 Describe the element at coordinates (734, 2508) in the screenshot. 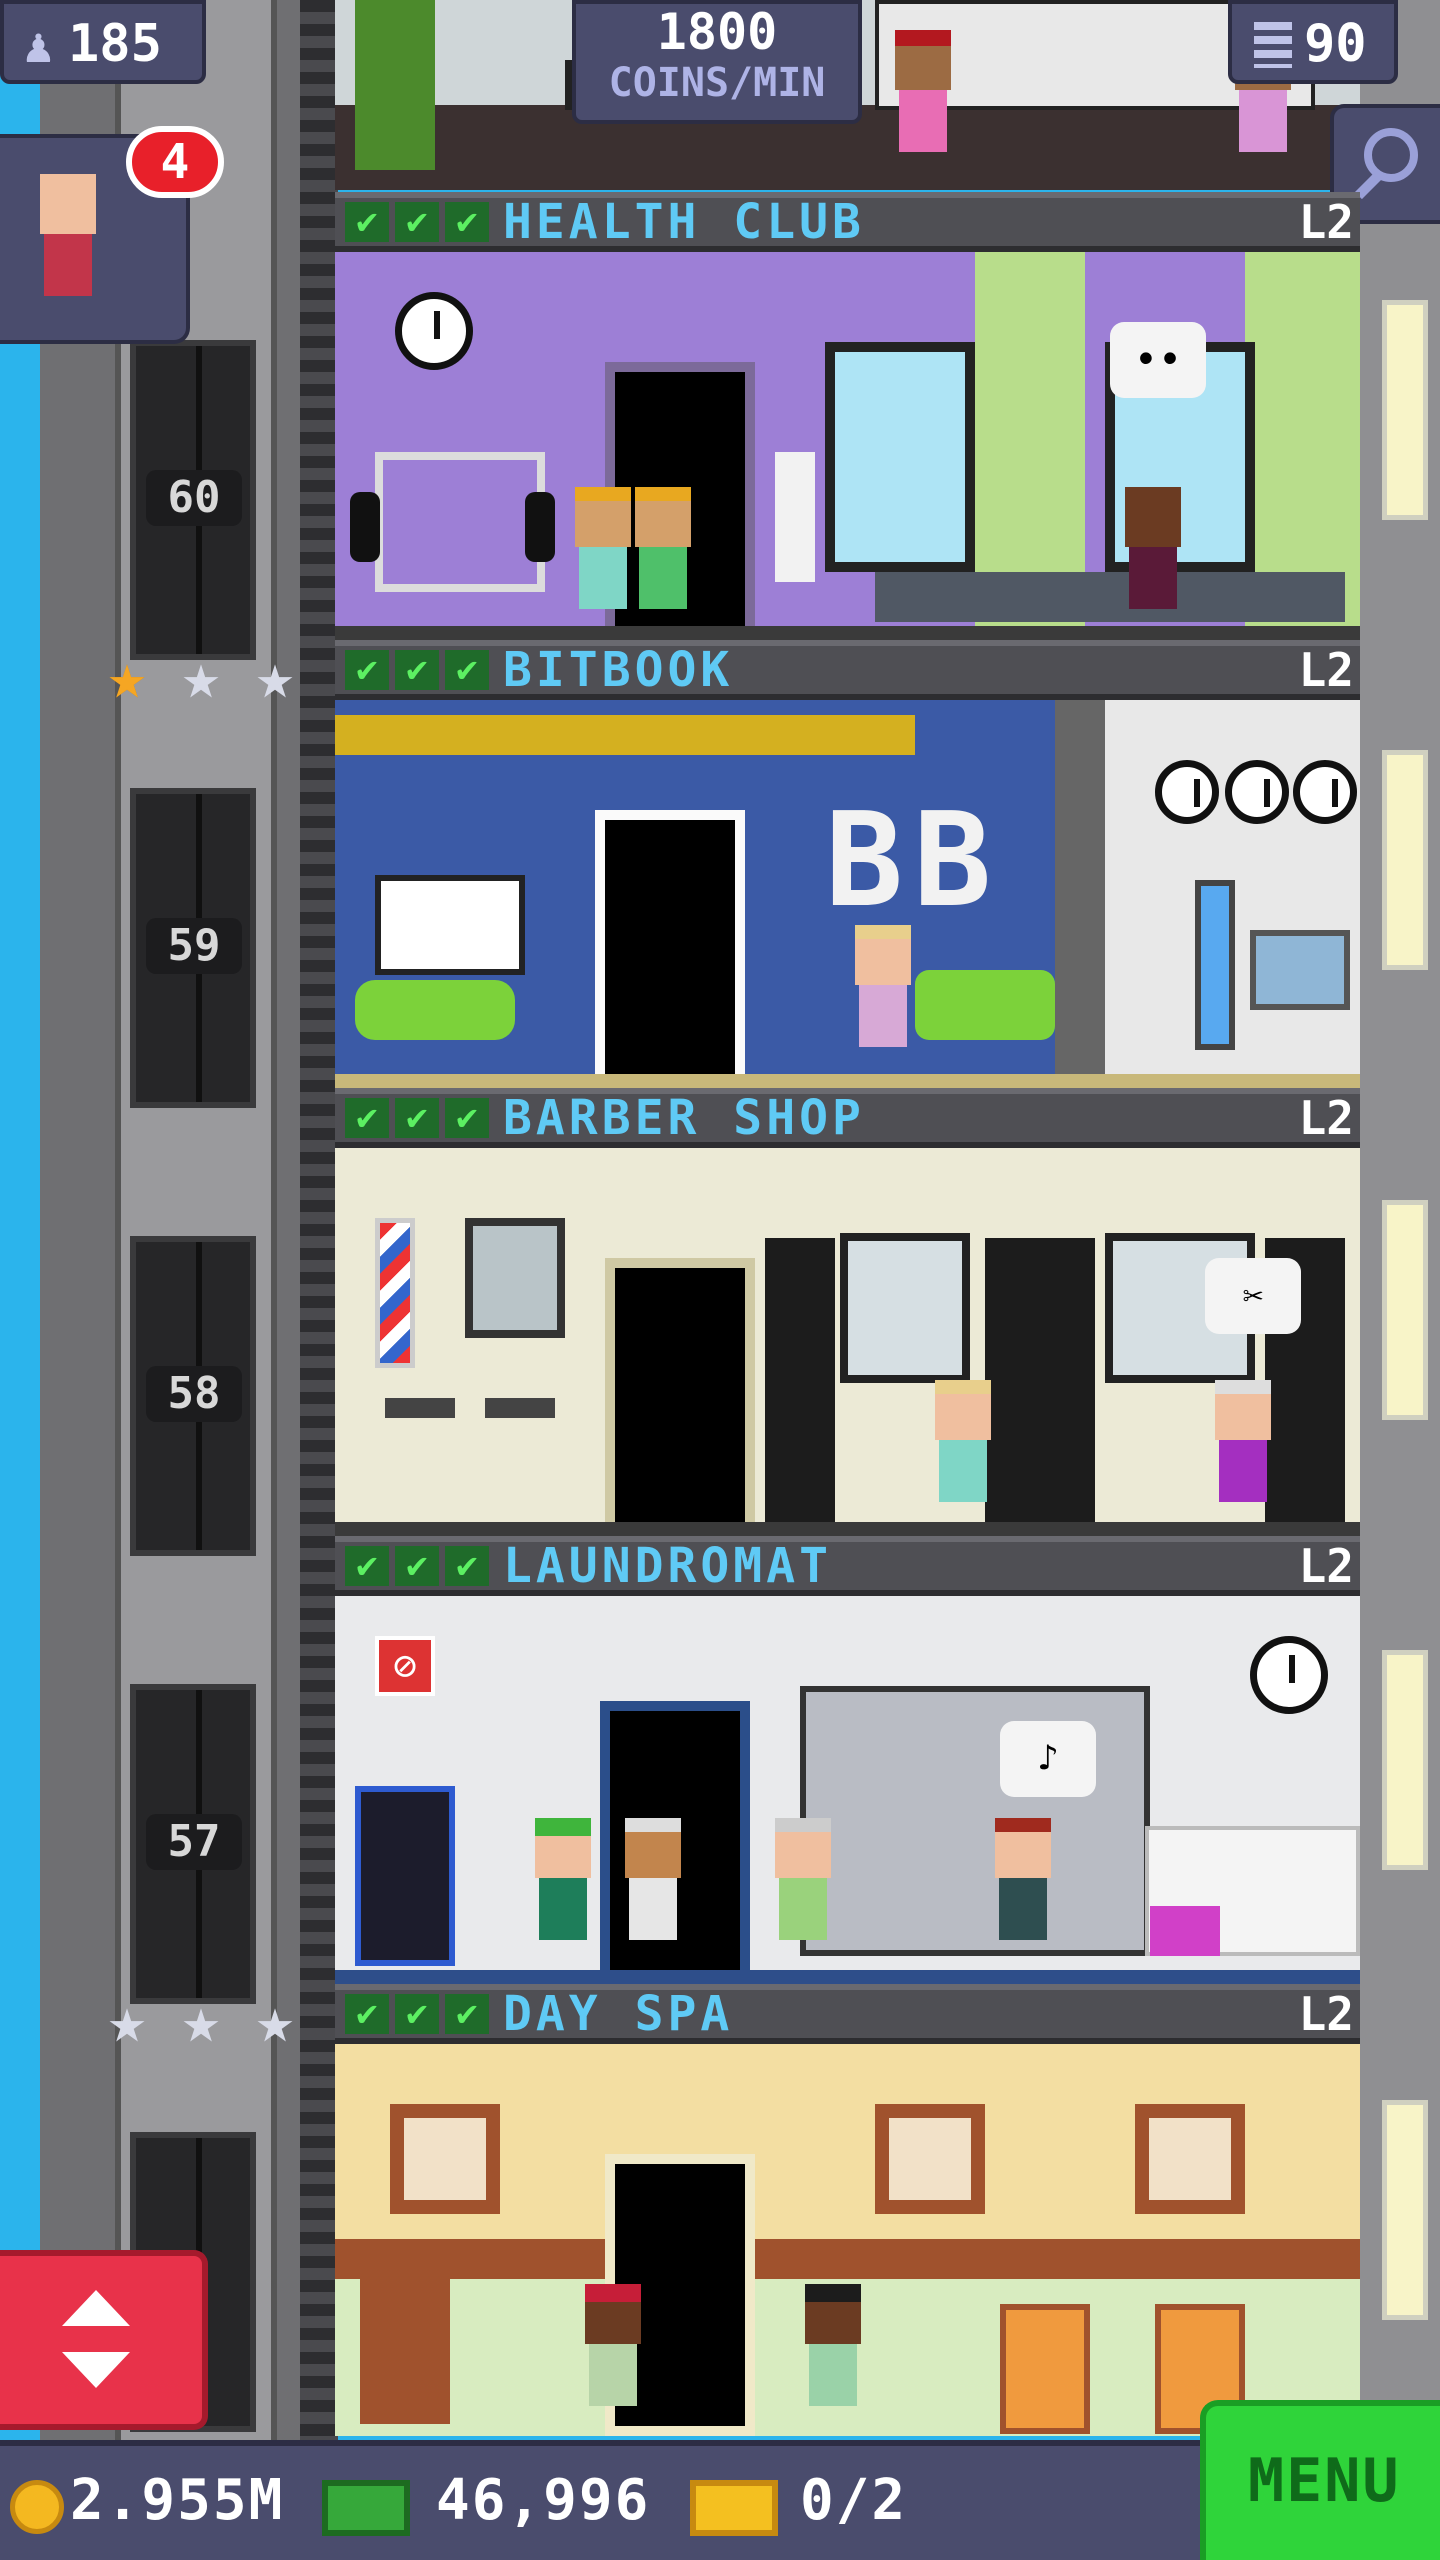

I see `ticket-icon` at that location.